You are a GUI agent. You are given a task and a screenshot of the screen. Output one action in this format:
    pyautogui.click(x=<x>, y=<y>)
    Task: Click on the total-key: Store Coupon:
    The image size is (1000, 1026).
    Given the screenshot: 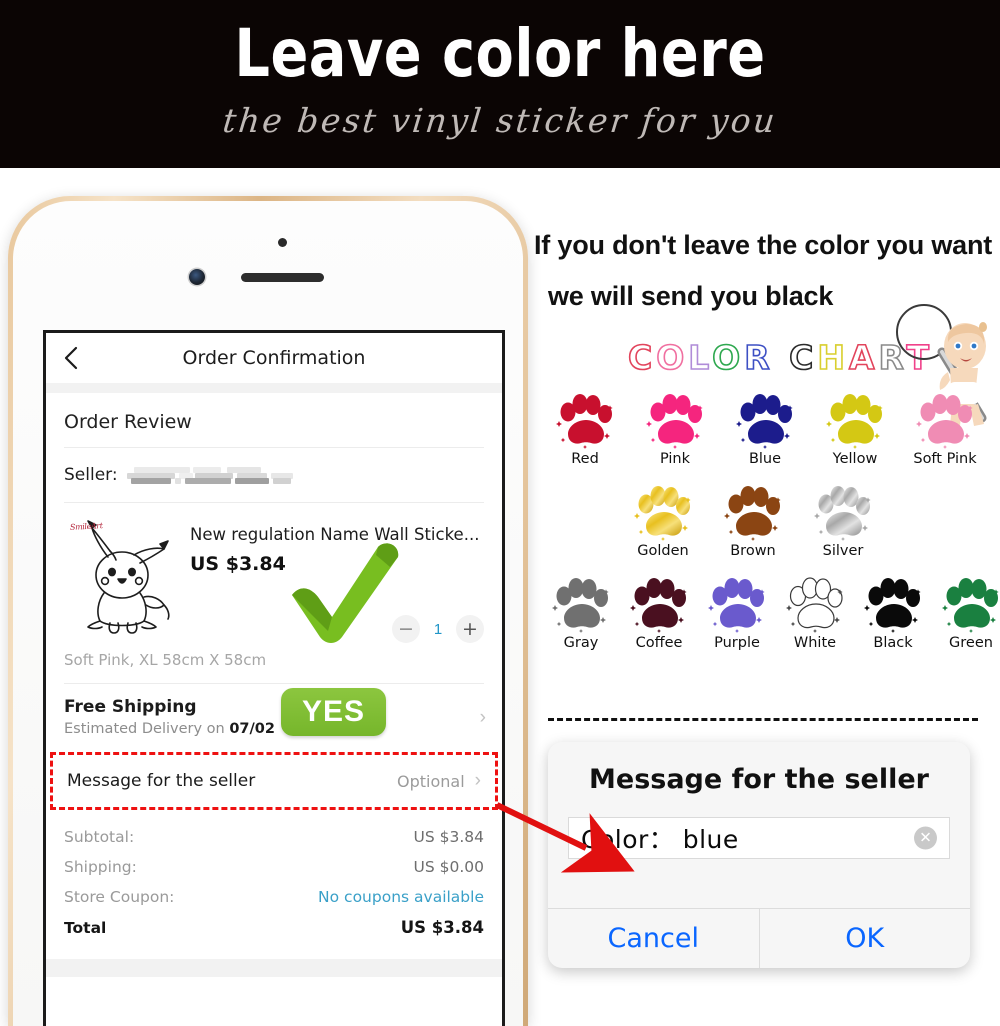 What is the action you would take?
    pyautogui.click(x=119, y=897)
    